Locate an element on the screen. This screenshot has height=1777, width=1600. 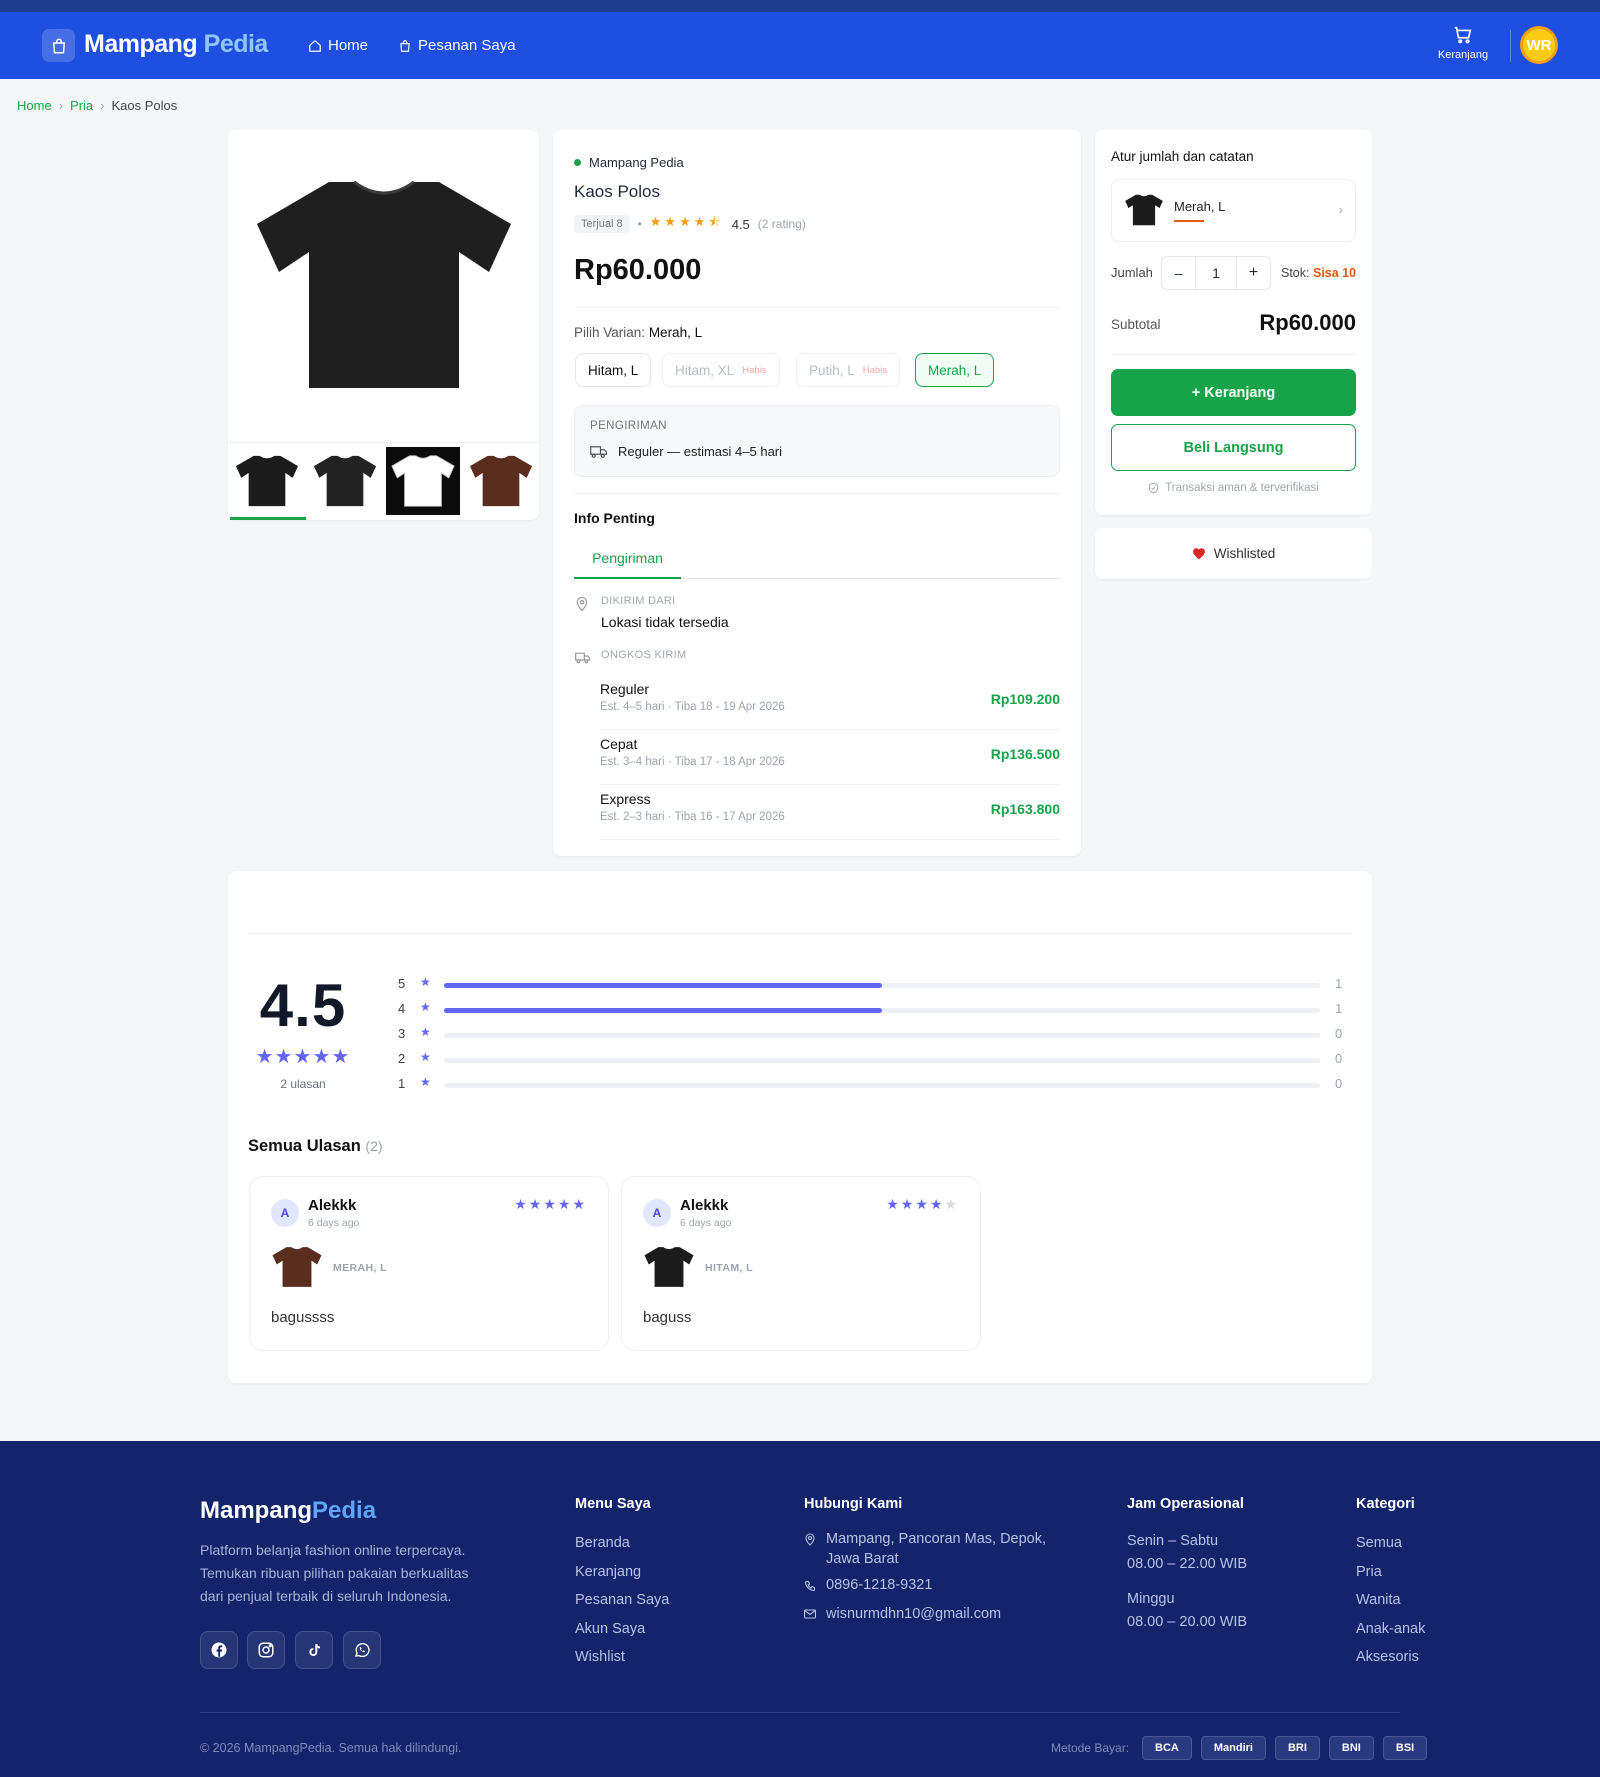
add-to-cart-button: + Keranjang is located at coordinates (1233, 392).